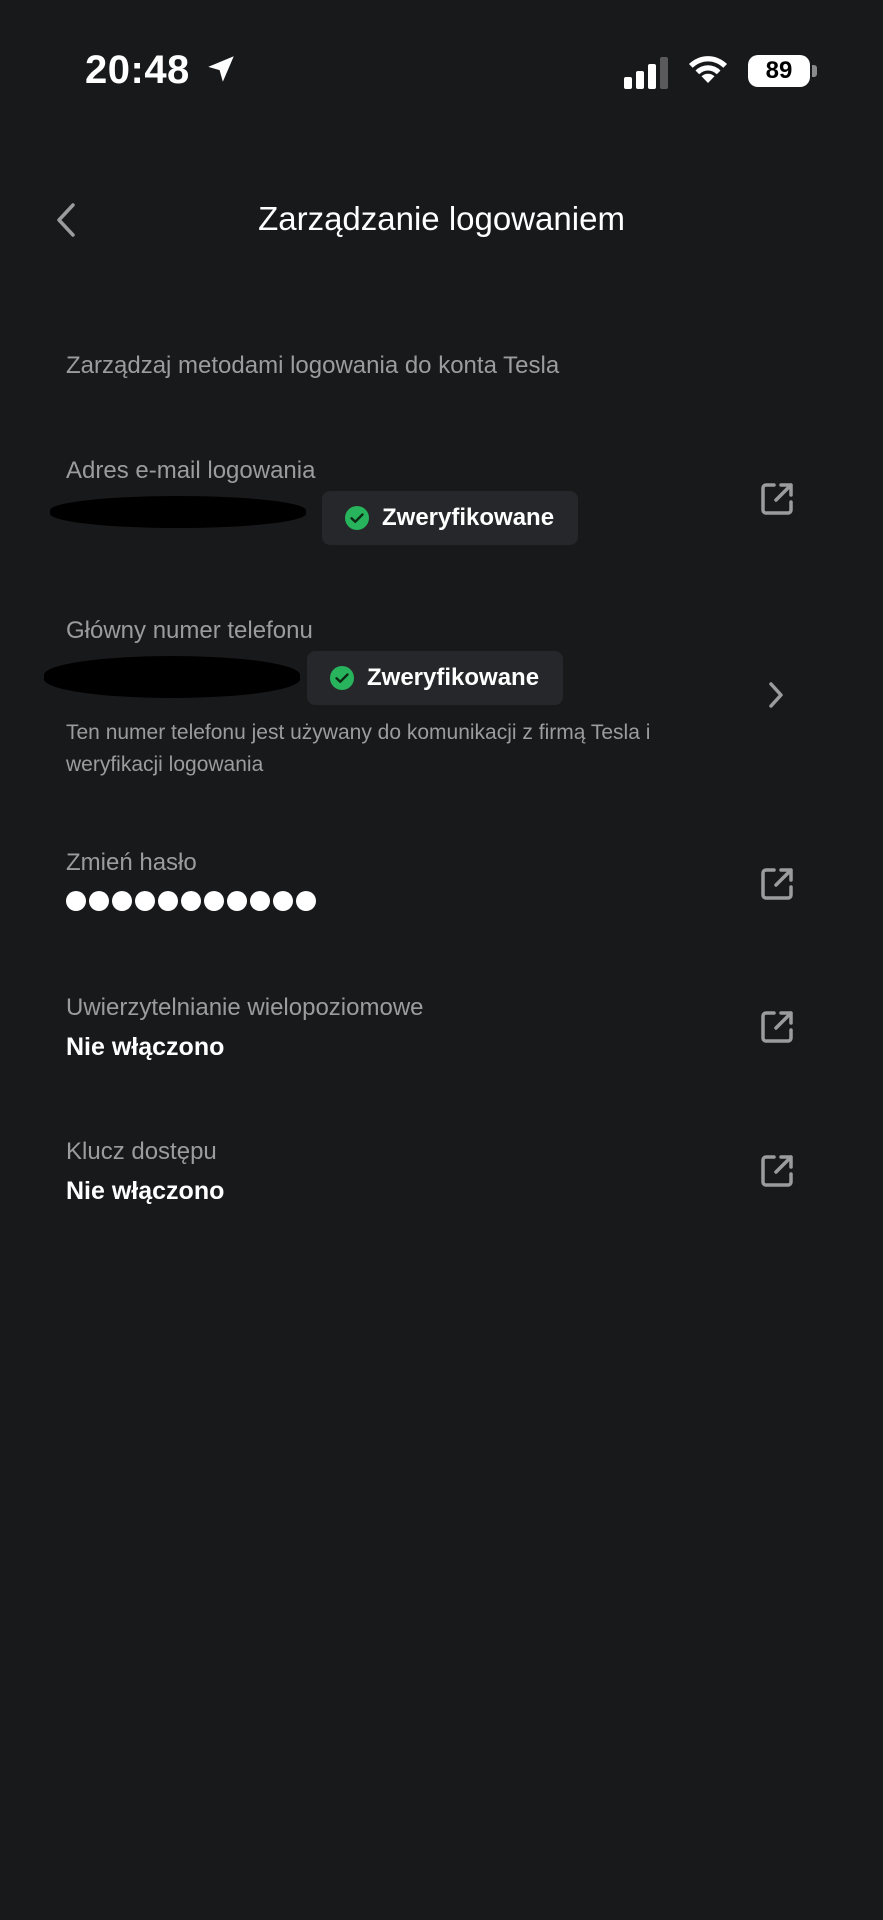 The width and height of the screenshot is (883, 1920). What do you see at coordinates (191, 470) in the screenshot?
I see `email-label: Adres e-mail logowania` at bounding box center [191, 470].